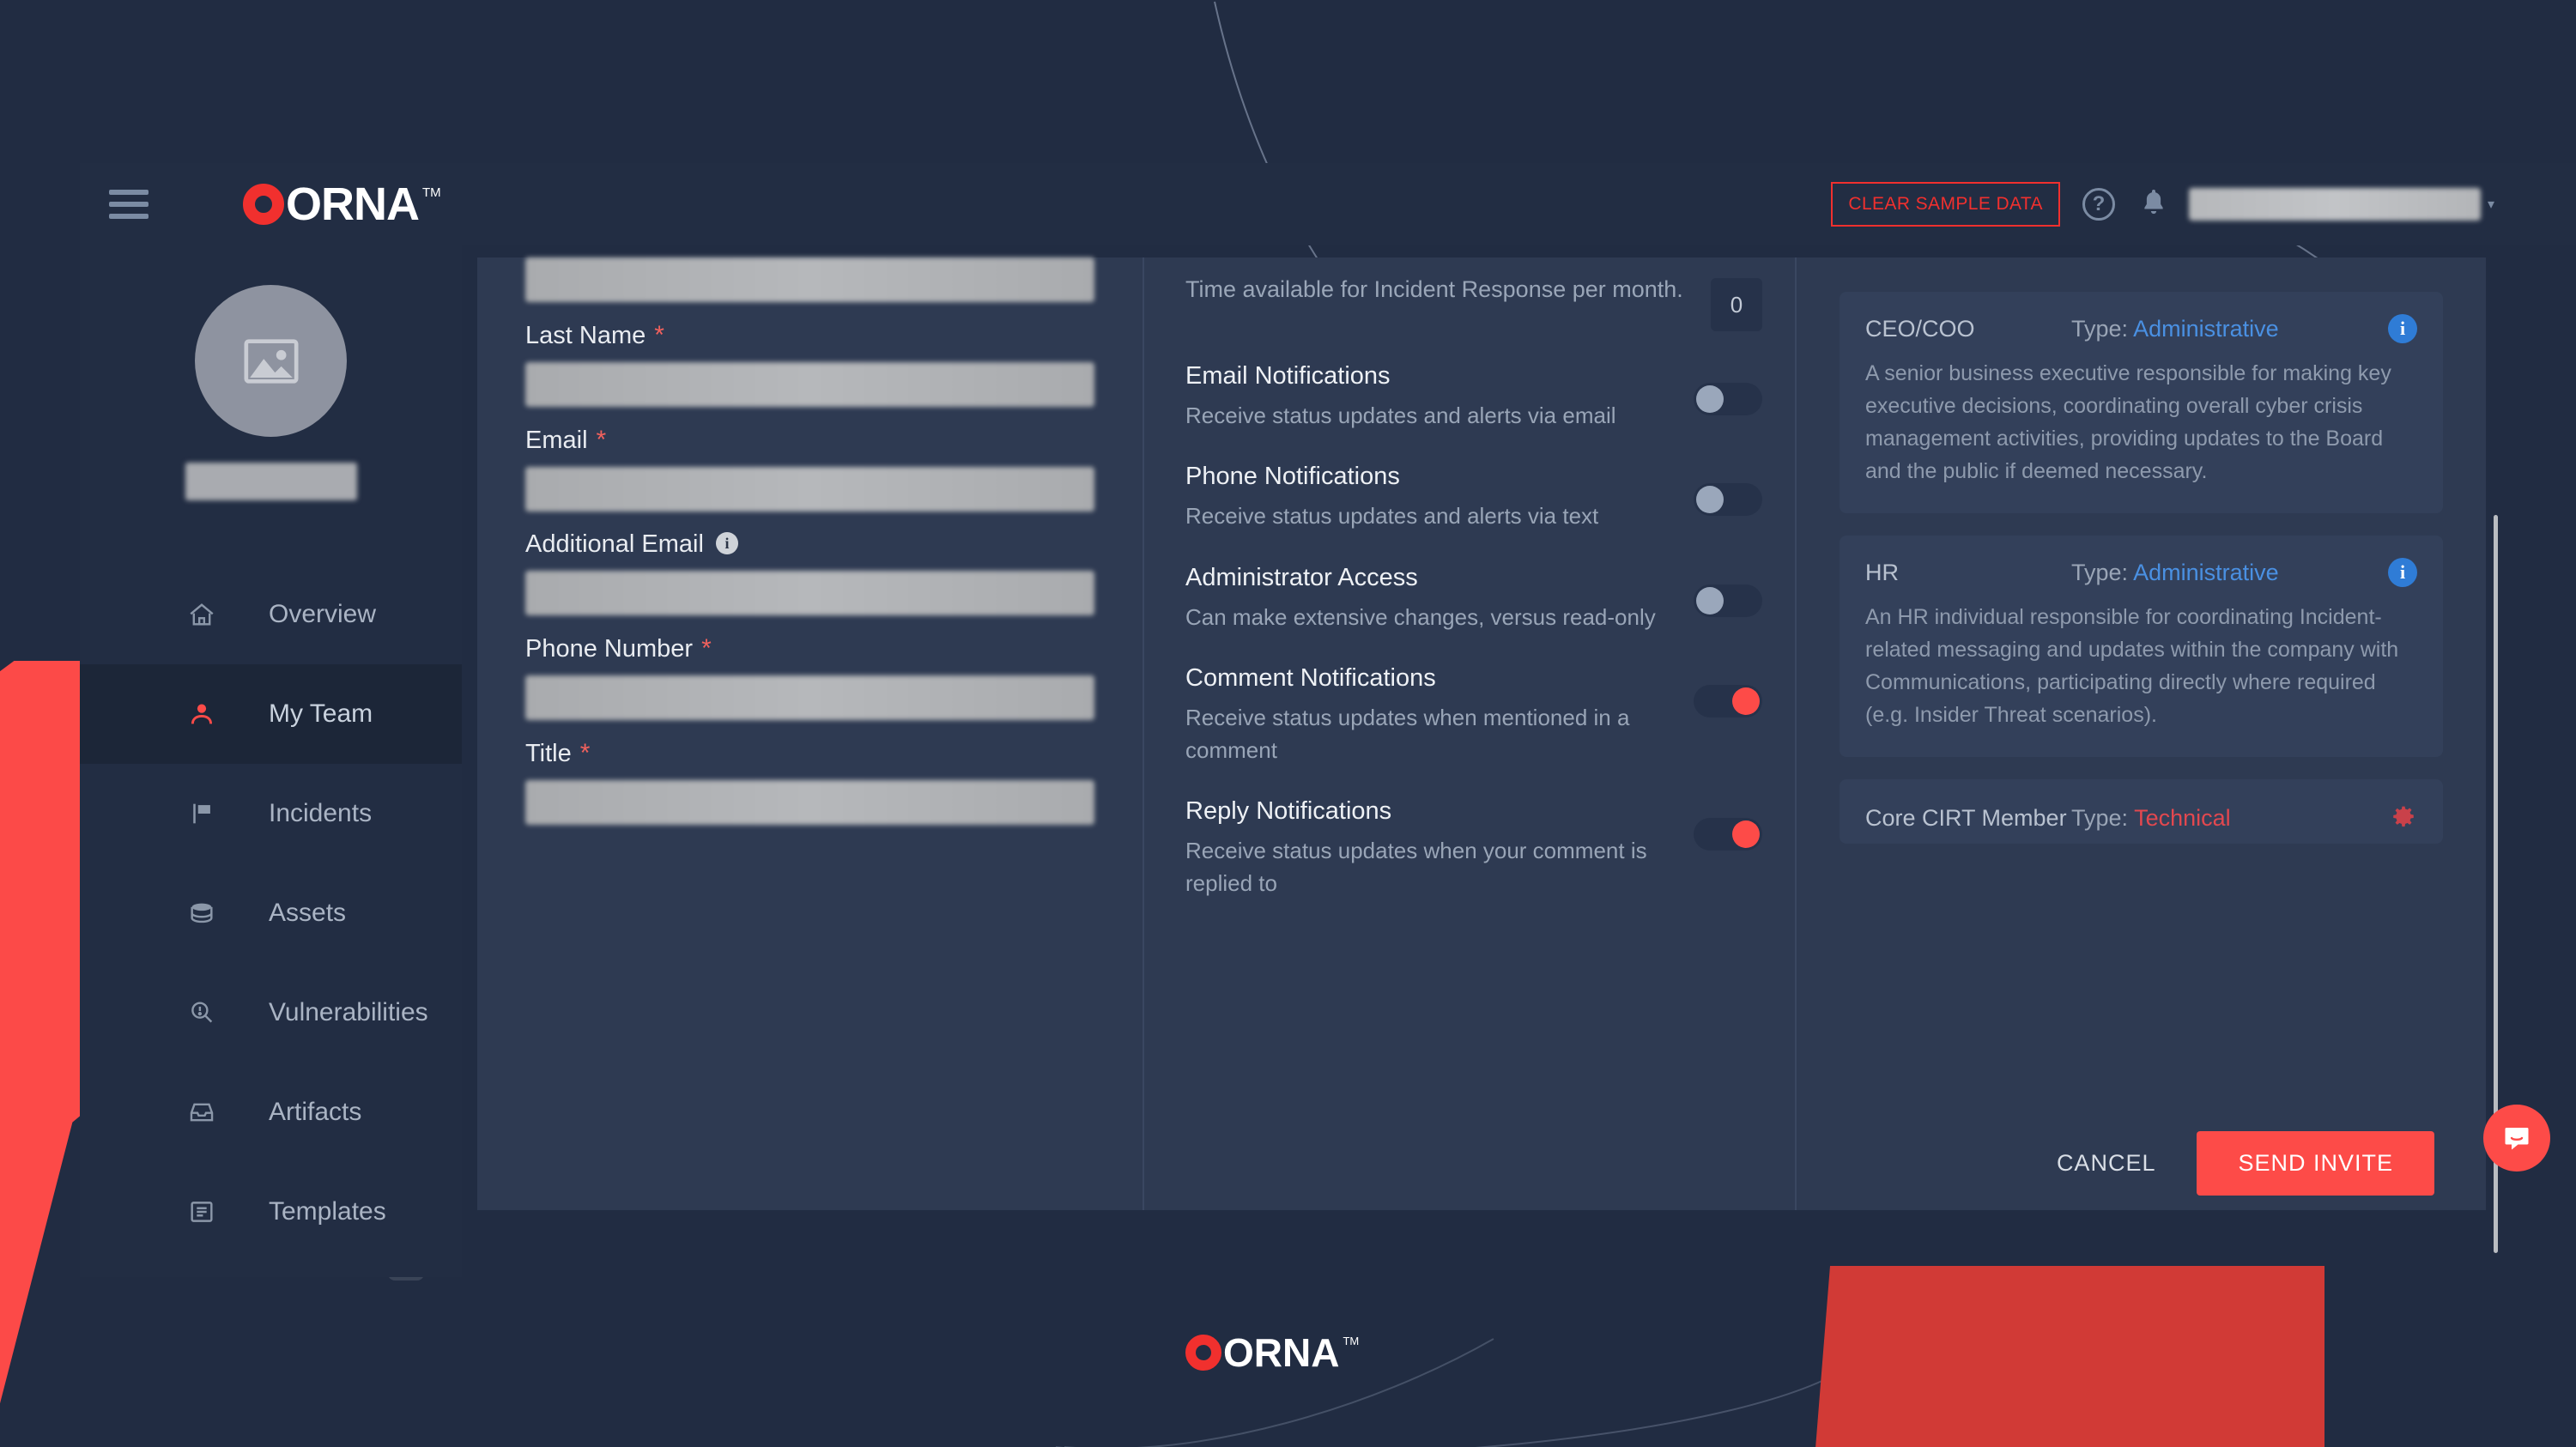 This screenshot has height=1447, width=2576. I want to click on last-name-label: Last Name *, so click(594, 335).